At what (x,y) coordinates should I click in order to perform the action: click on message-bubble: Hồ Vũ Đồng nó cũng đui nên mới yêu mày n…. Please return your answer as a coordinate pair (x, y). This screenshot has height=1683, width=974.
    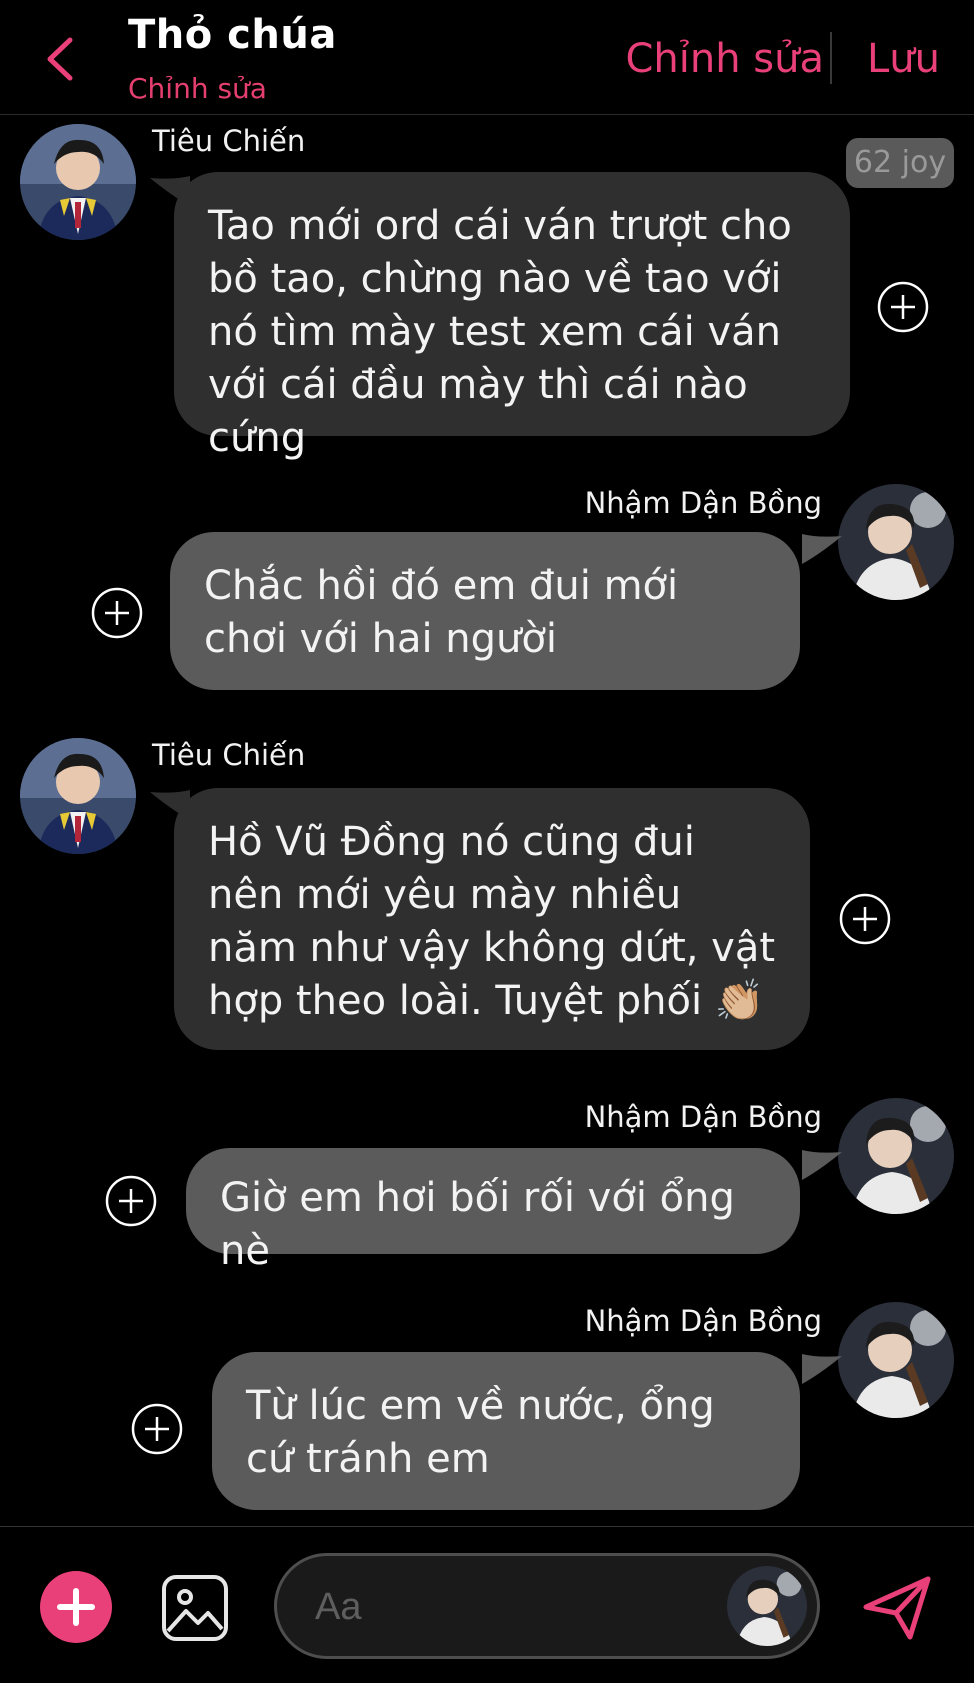
    Looking at the image, I should click on (492, 919).